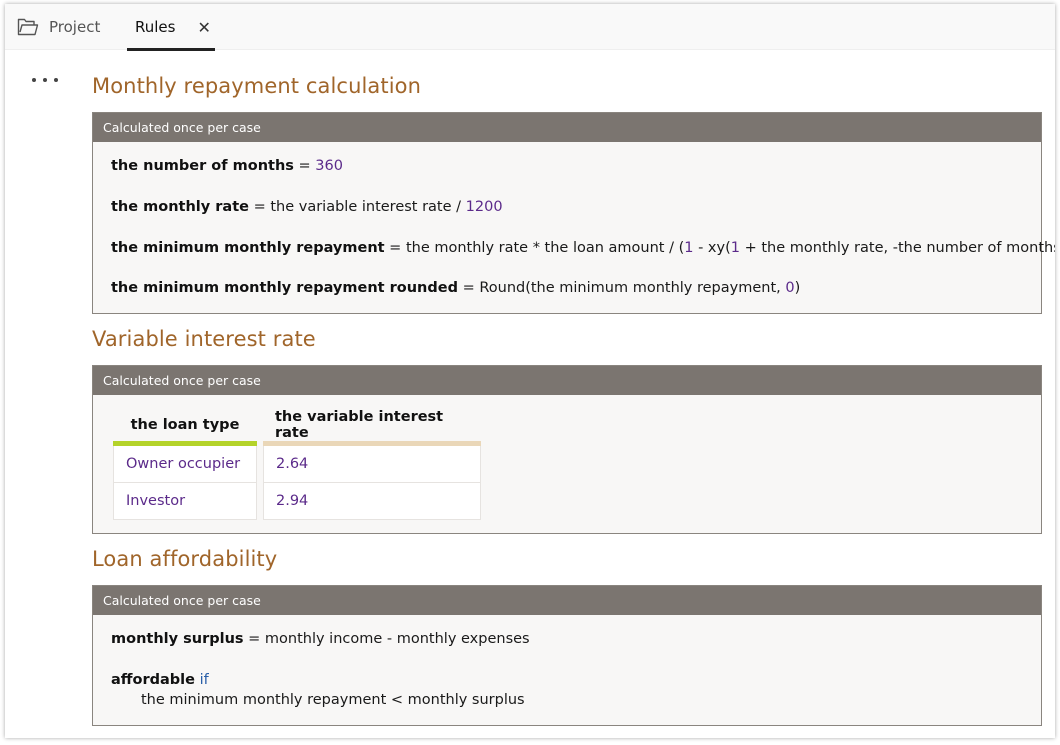 The height and width of the screenshot is (745, 1060). I want to click on table-row: Owner occupier 2.64, so click(297, 464).